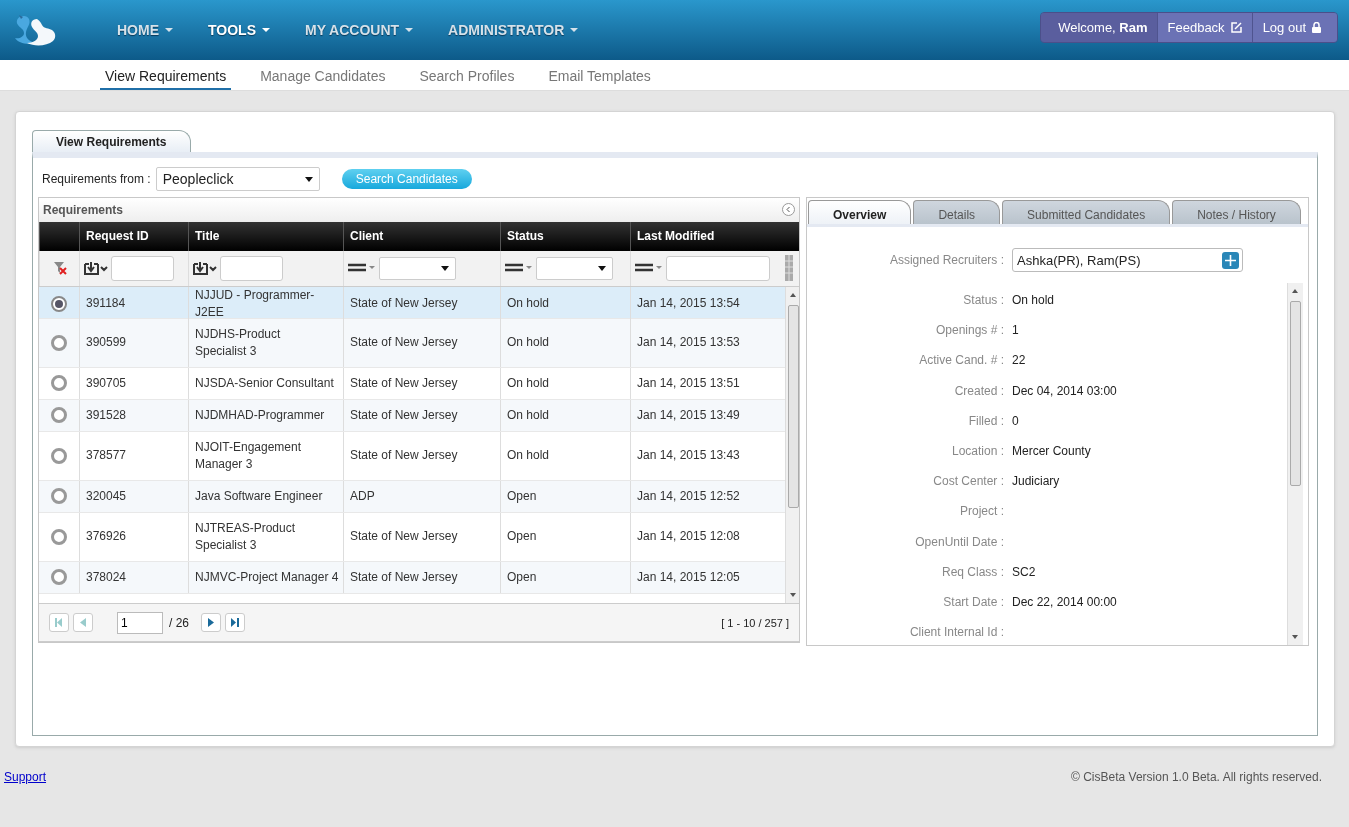  I want to click on lock-icon, so click(1316, 27).